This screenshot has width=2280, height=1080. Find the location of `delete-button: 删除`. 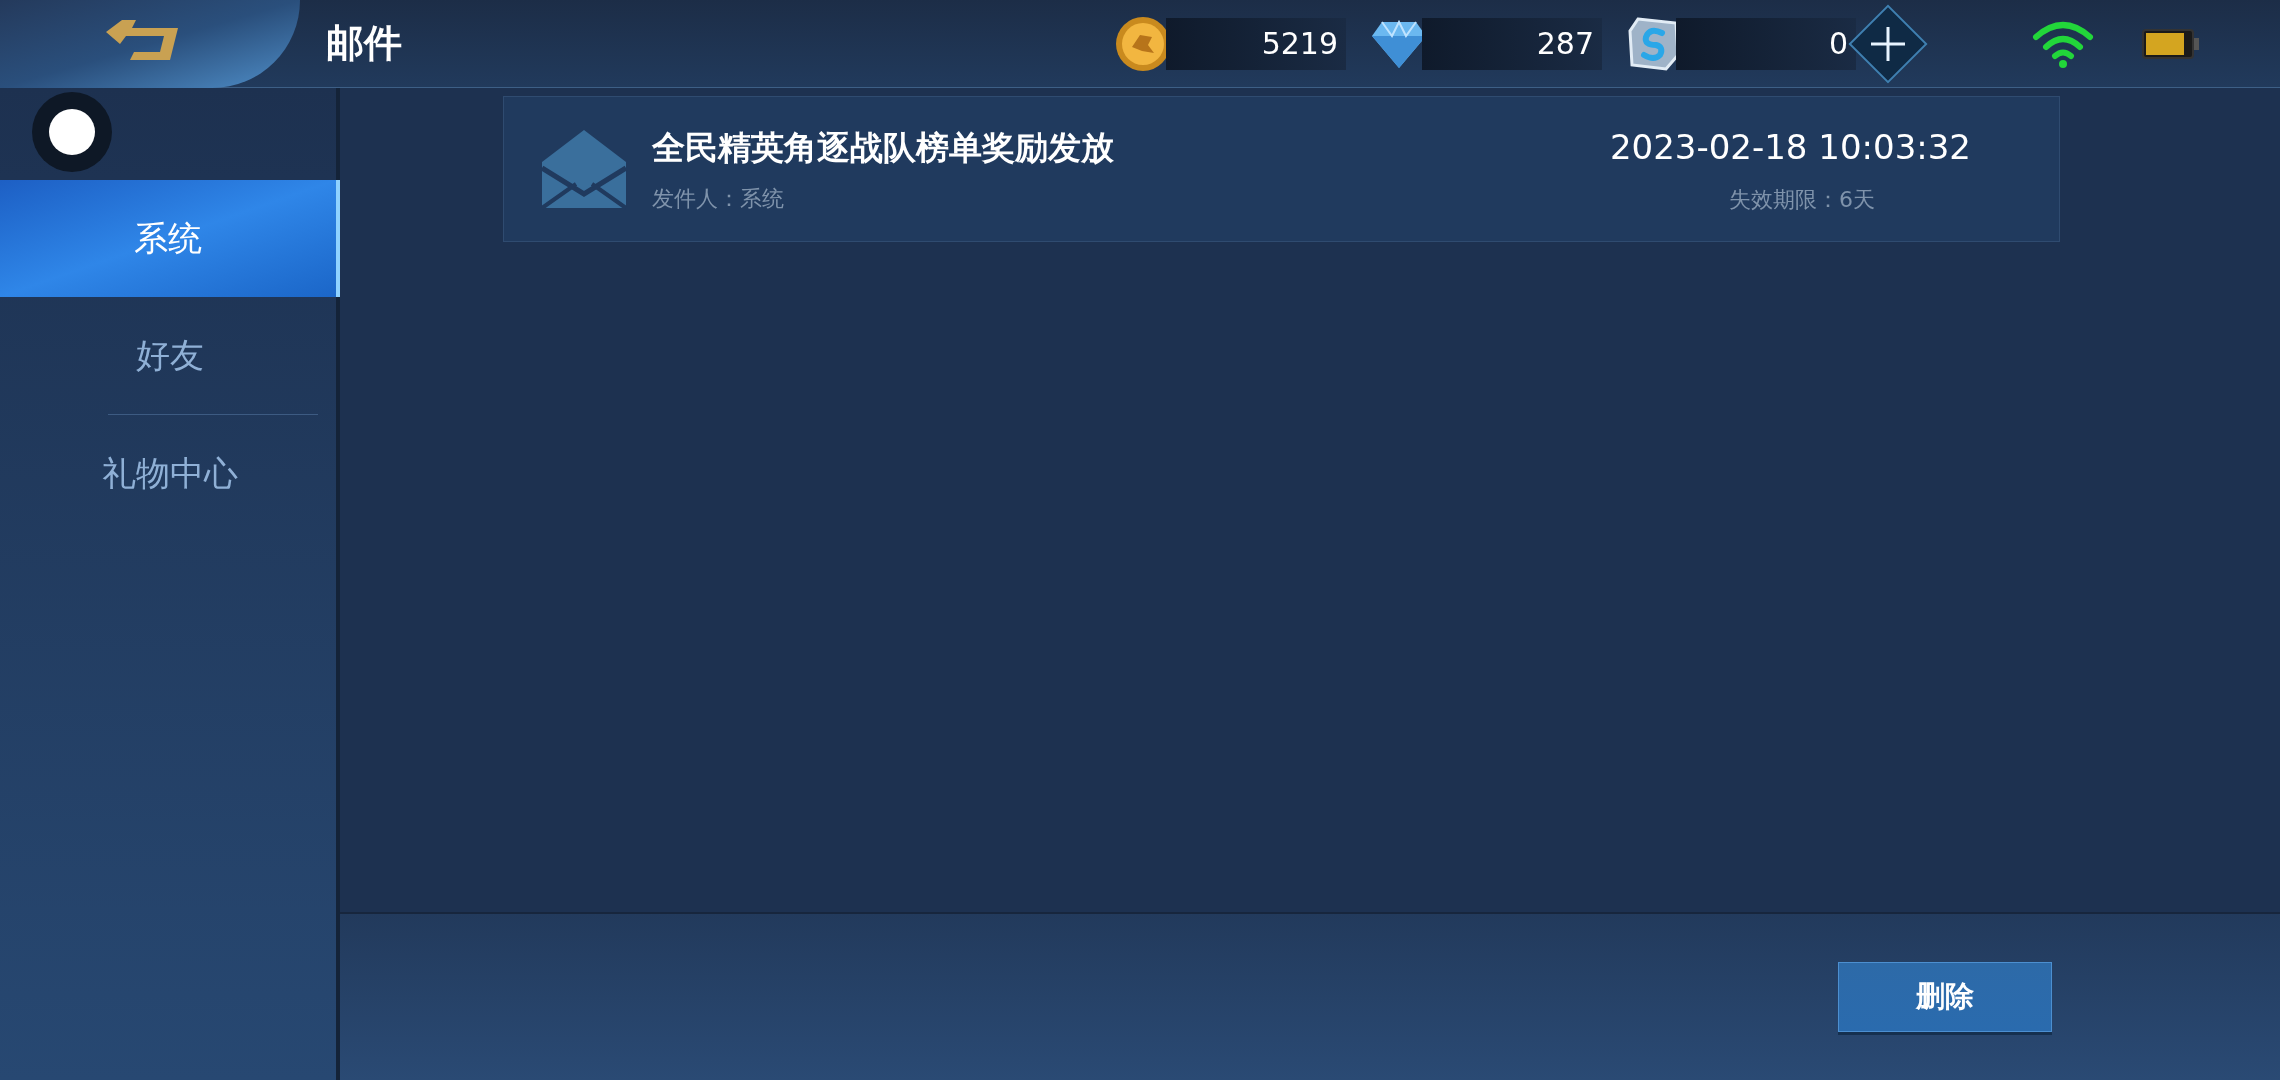

delete-button: 删除 is located at coordinates (1945, 997).